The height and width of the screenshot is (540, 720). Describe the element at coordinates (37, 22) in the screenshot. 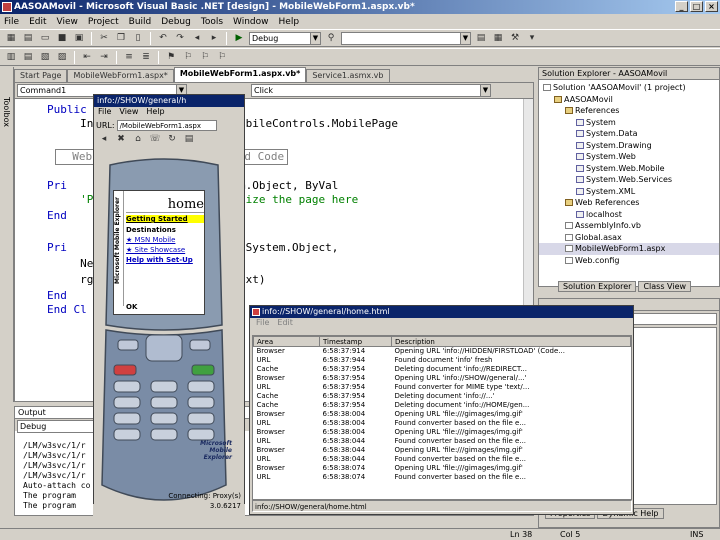

I see `menu-edit: Edit` at that location.